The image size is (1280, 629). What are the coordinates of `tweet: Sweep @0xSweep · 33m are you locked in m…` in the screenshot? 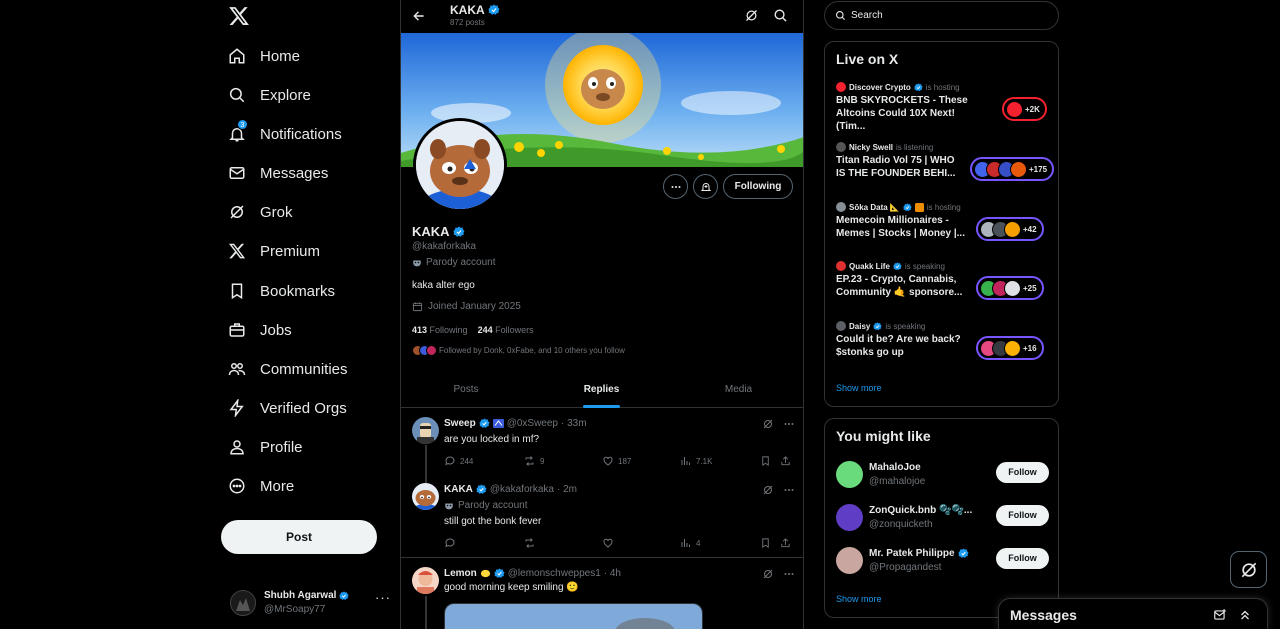 It's located at (602, 446).